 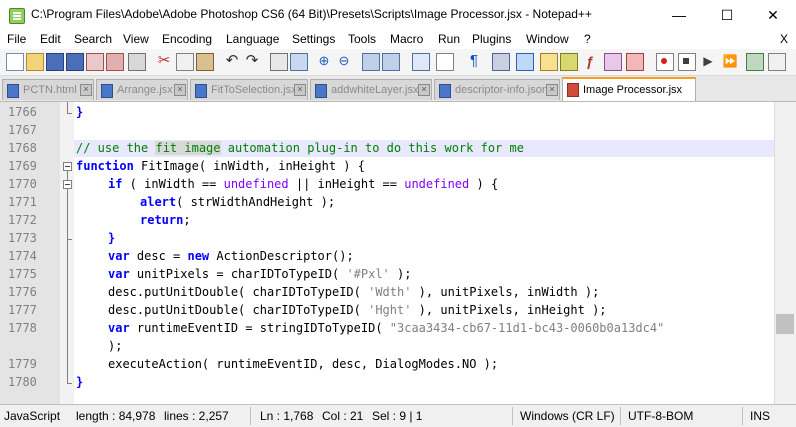 What do you see at coordinates (22, 184) in the screenshot?
I see `line-number: 1770` at bounding box center [22, 184].